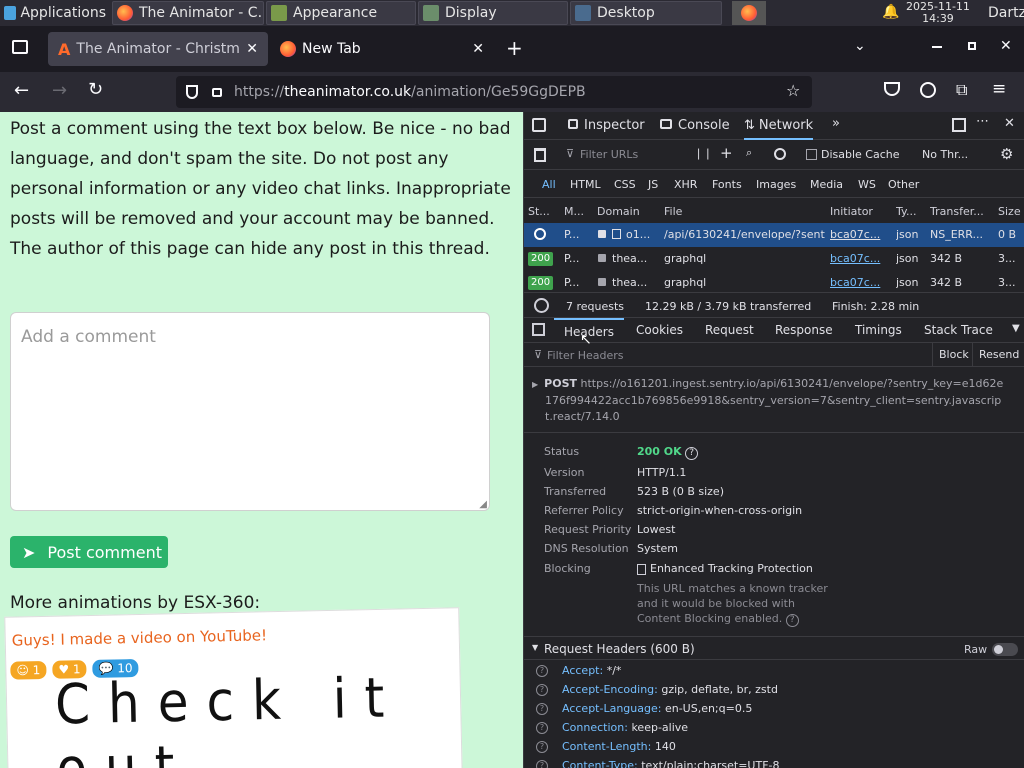 The image size is (1024, 768). I want to click on filter-other: Other, so click(903, 184).